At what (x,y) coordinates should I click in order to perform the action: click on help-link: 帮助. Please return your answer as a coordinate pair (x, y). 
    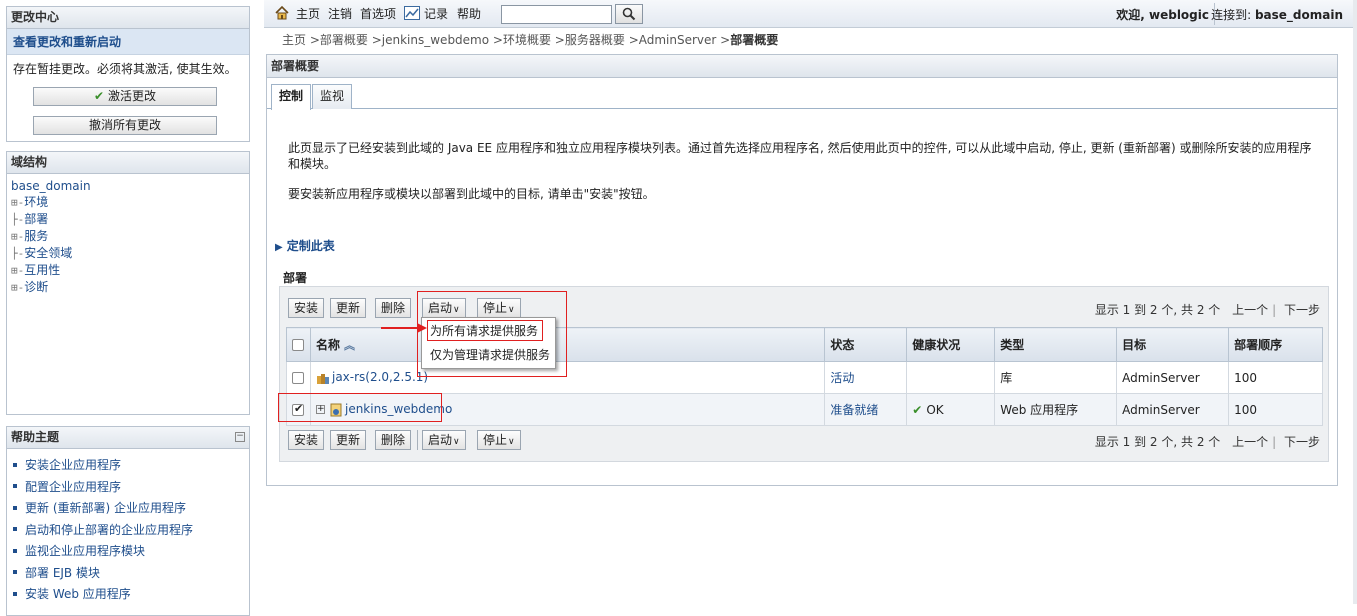
    Looking at the image, I should click on (469, 14).